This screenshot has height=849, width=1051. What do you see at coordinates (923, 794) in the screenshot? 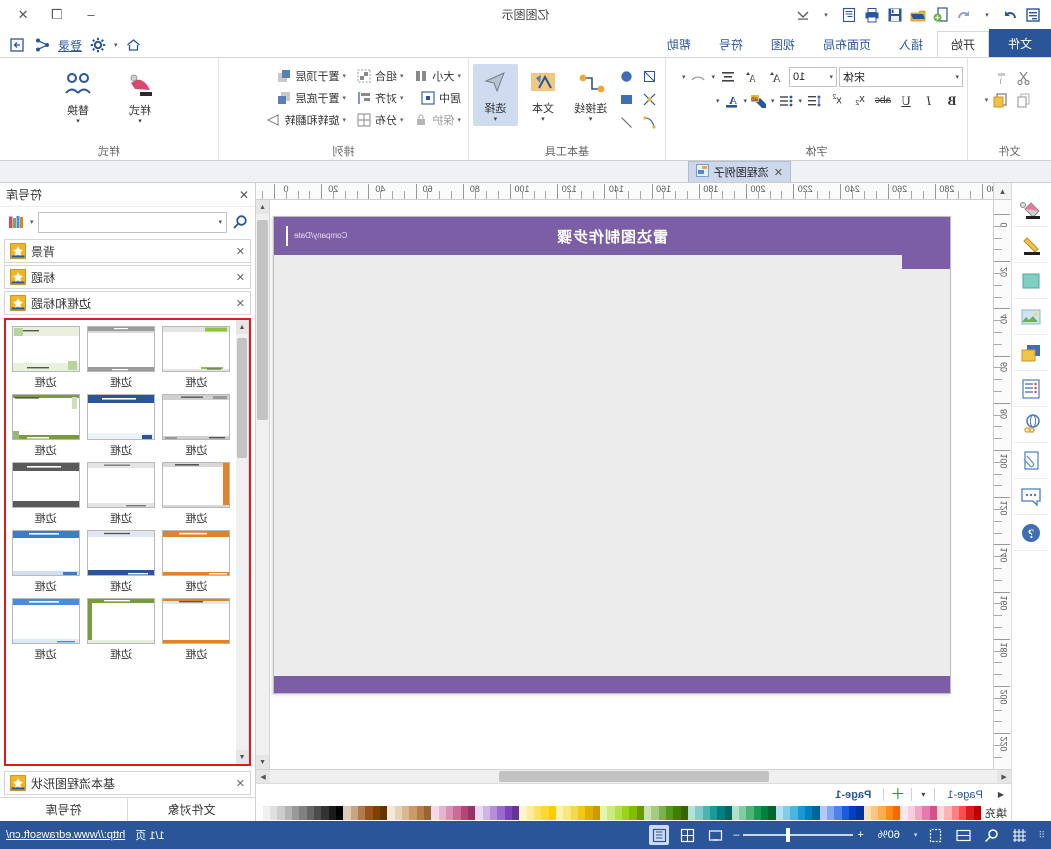
I see `page-menu-button: ▾` at bounding box center [923, 794].